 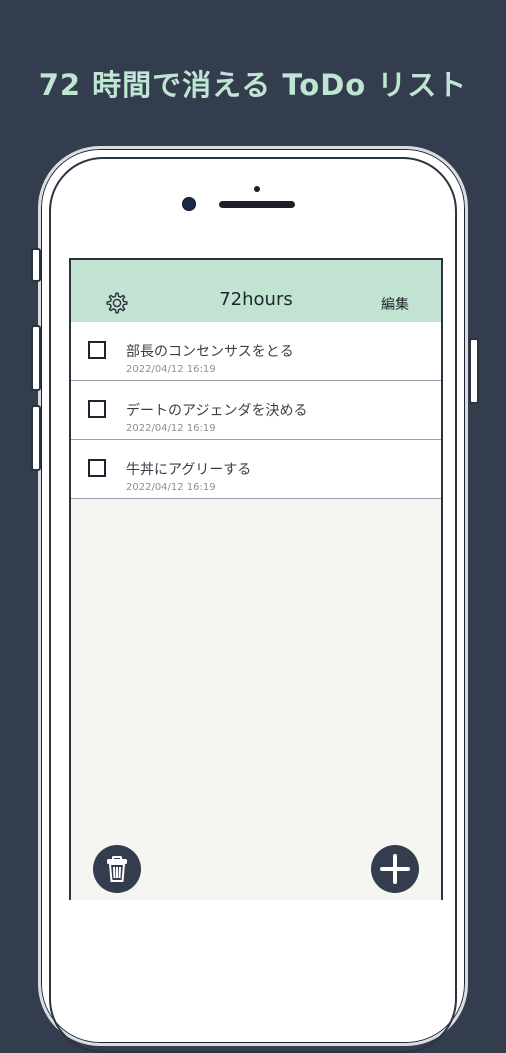 I want to click on list-item: デートのアジェンダを決める 2022/04/12 16:19, so click(x=256, y=410).